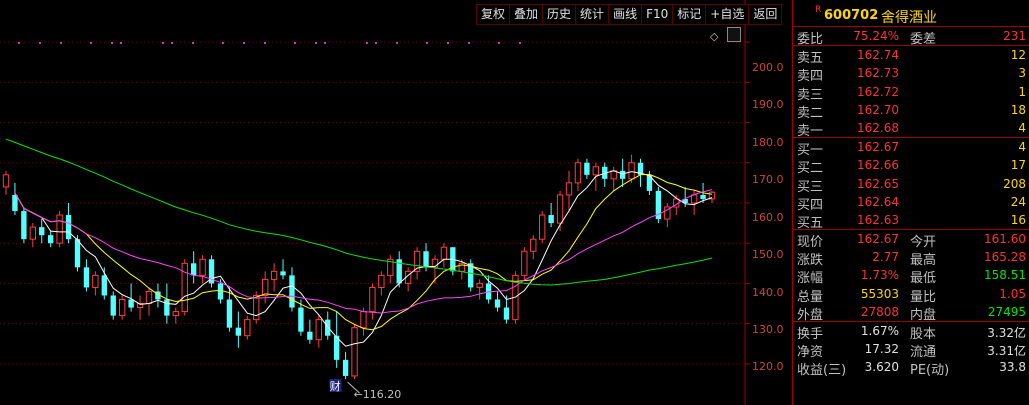  Describe the element at coordinates (493, 14) in the screenshot. I see `toolbar-button-fuquan: 复权` at that location.